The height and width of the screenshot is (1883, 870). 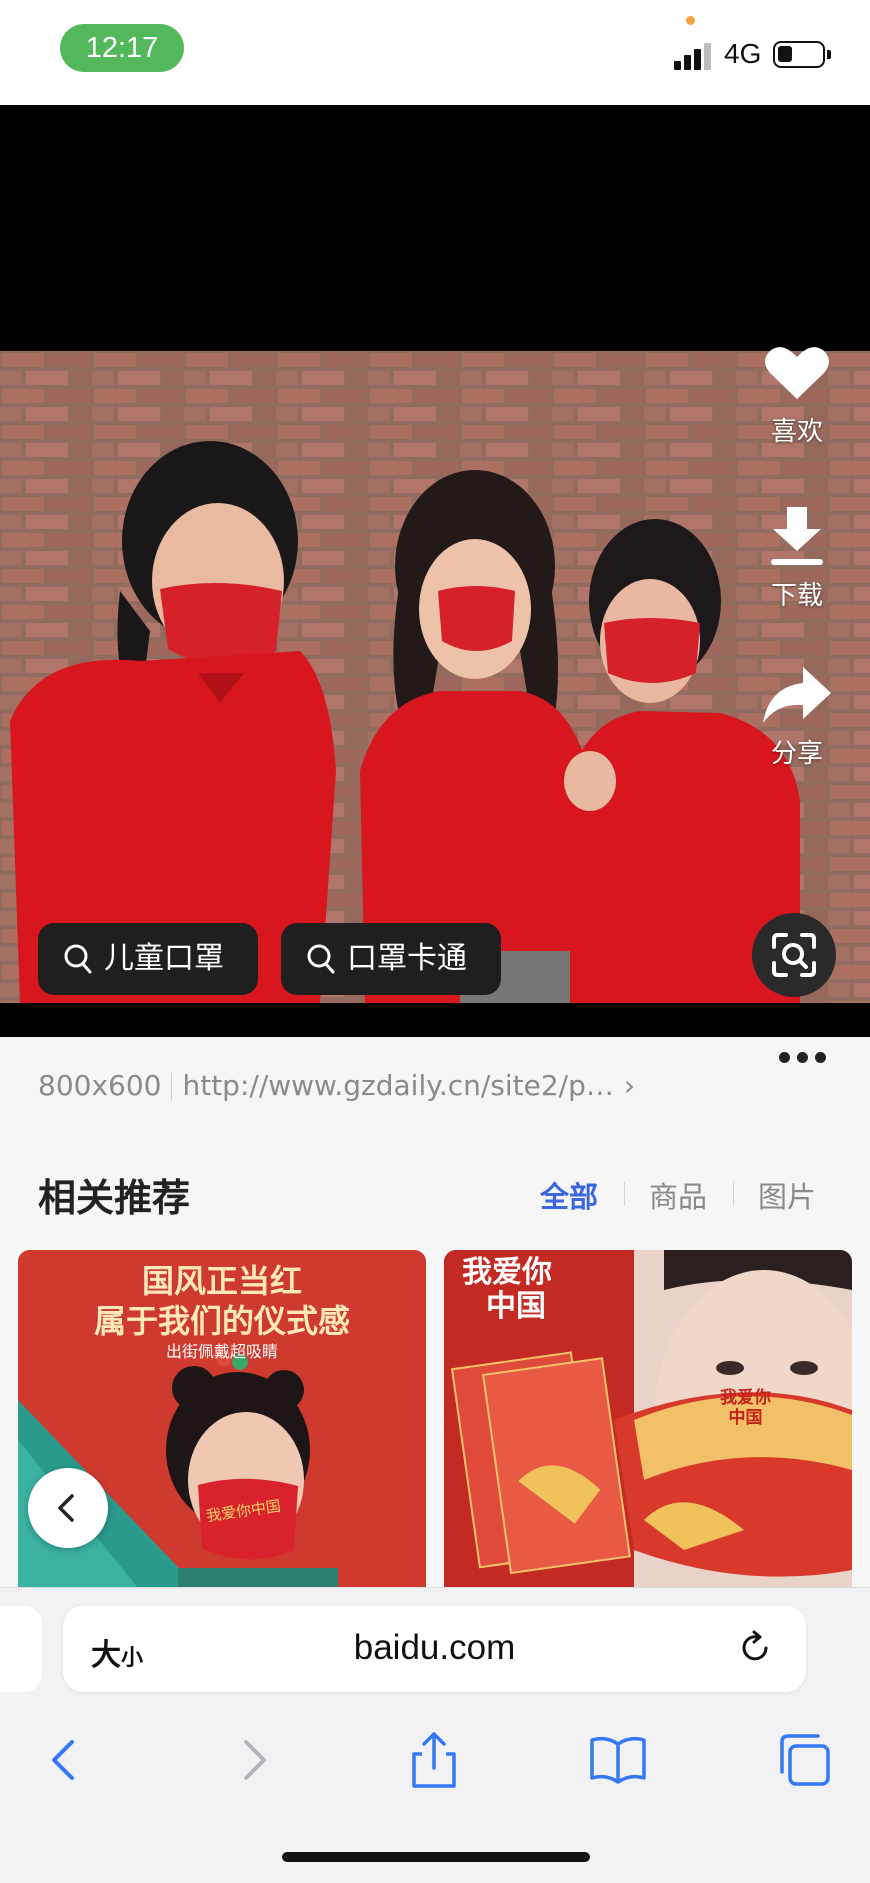 I want to click on bookmarks-button, so click(x=618, y=1760).